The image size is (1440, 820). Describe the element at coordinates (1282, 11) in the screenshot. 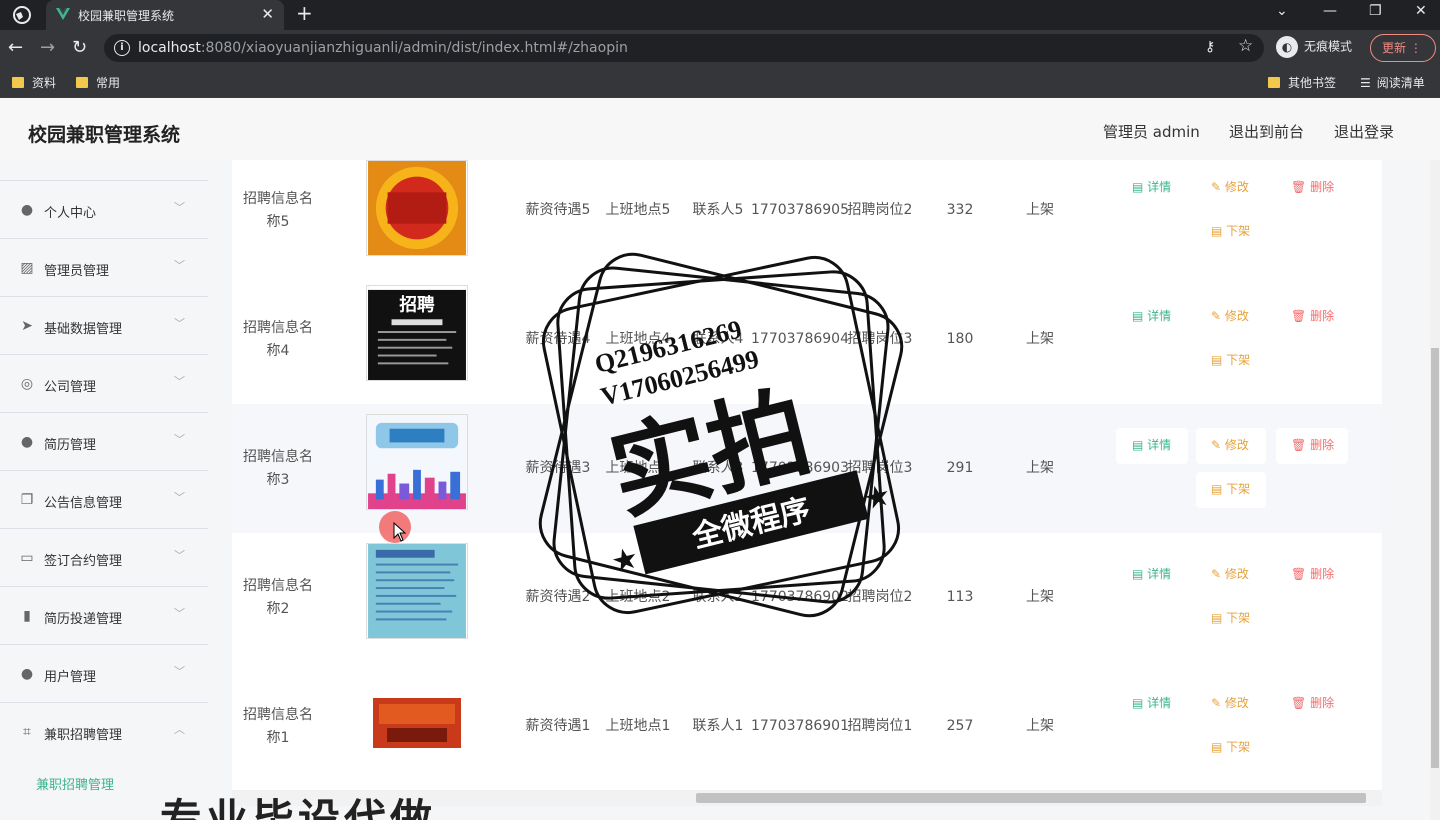

I see `chevron-down-icon: ⌄` at that location.